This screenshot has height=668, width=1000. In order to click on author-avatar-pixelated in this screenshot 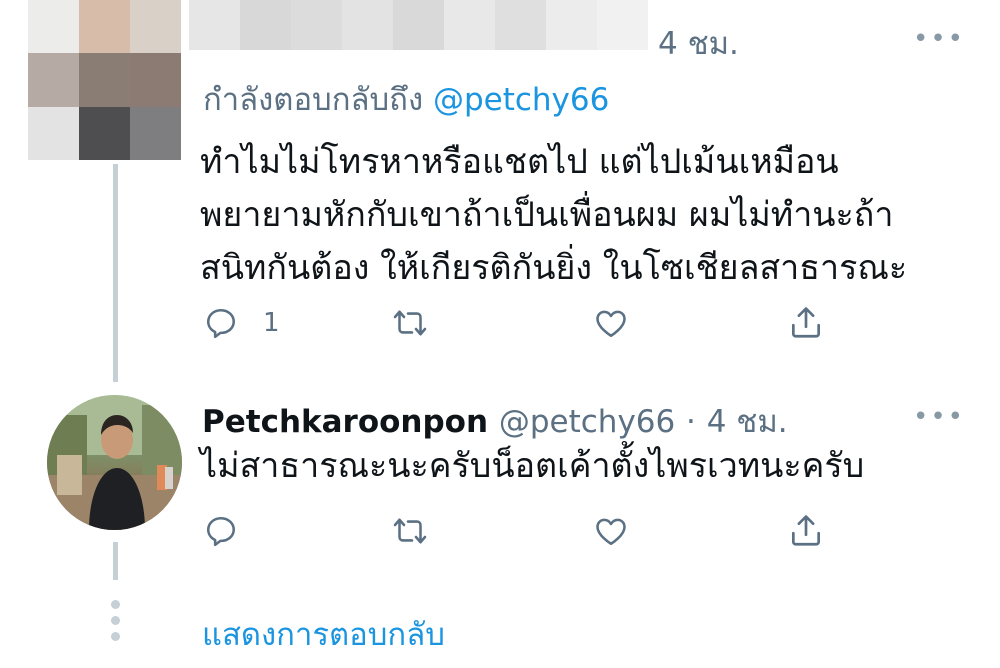, I will do `click(104, 80)`.